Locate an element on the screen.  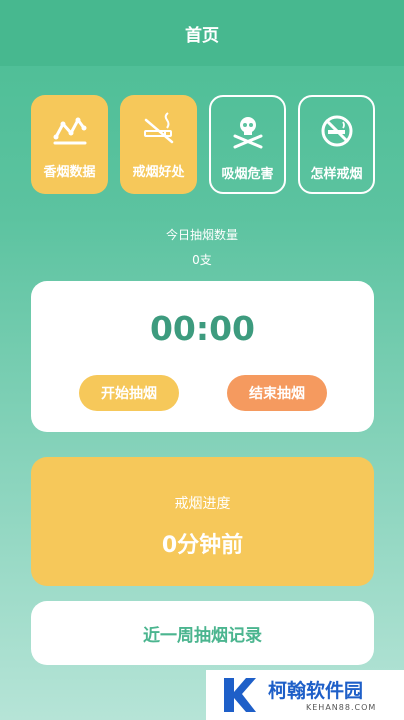
no-smoking-sign-icon is located at coordinates (336, 131).